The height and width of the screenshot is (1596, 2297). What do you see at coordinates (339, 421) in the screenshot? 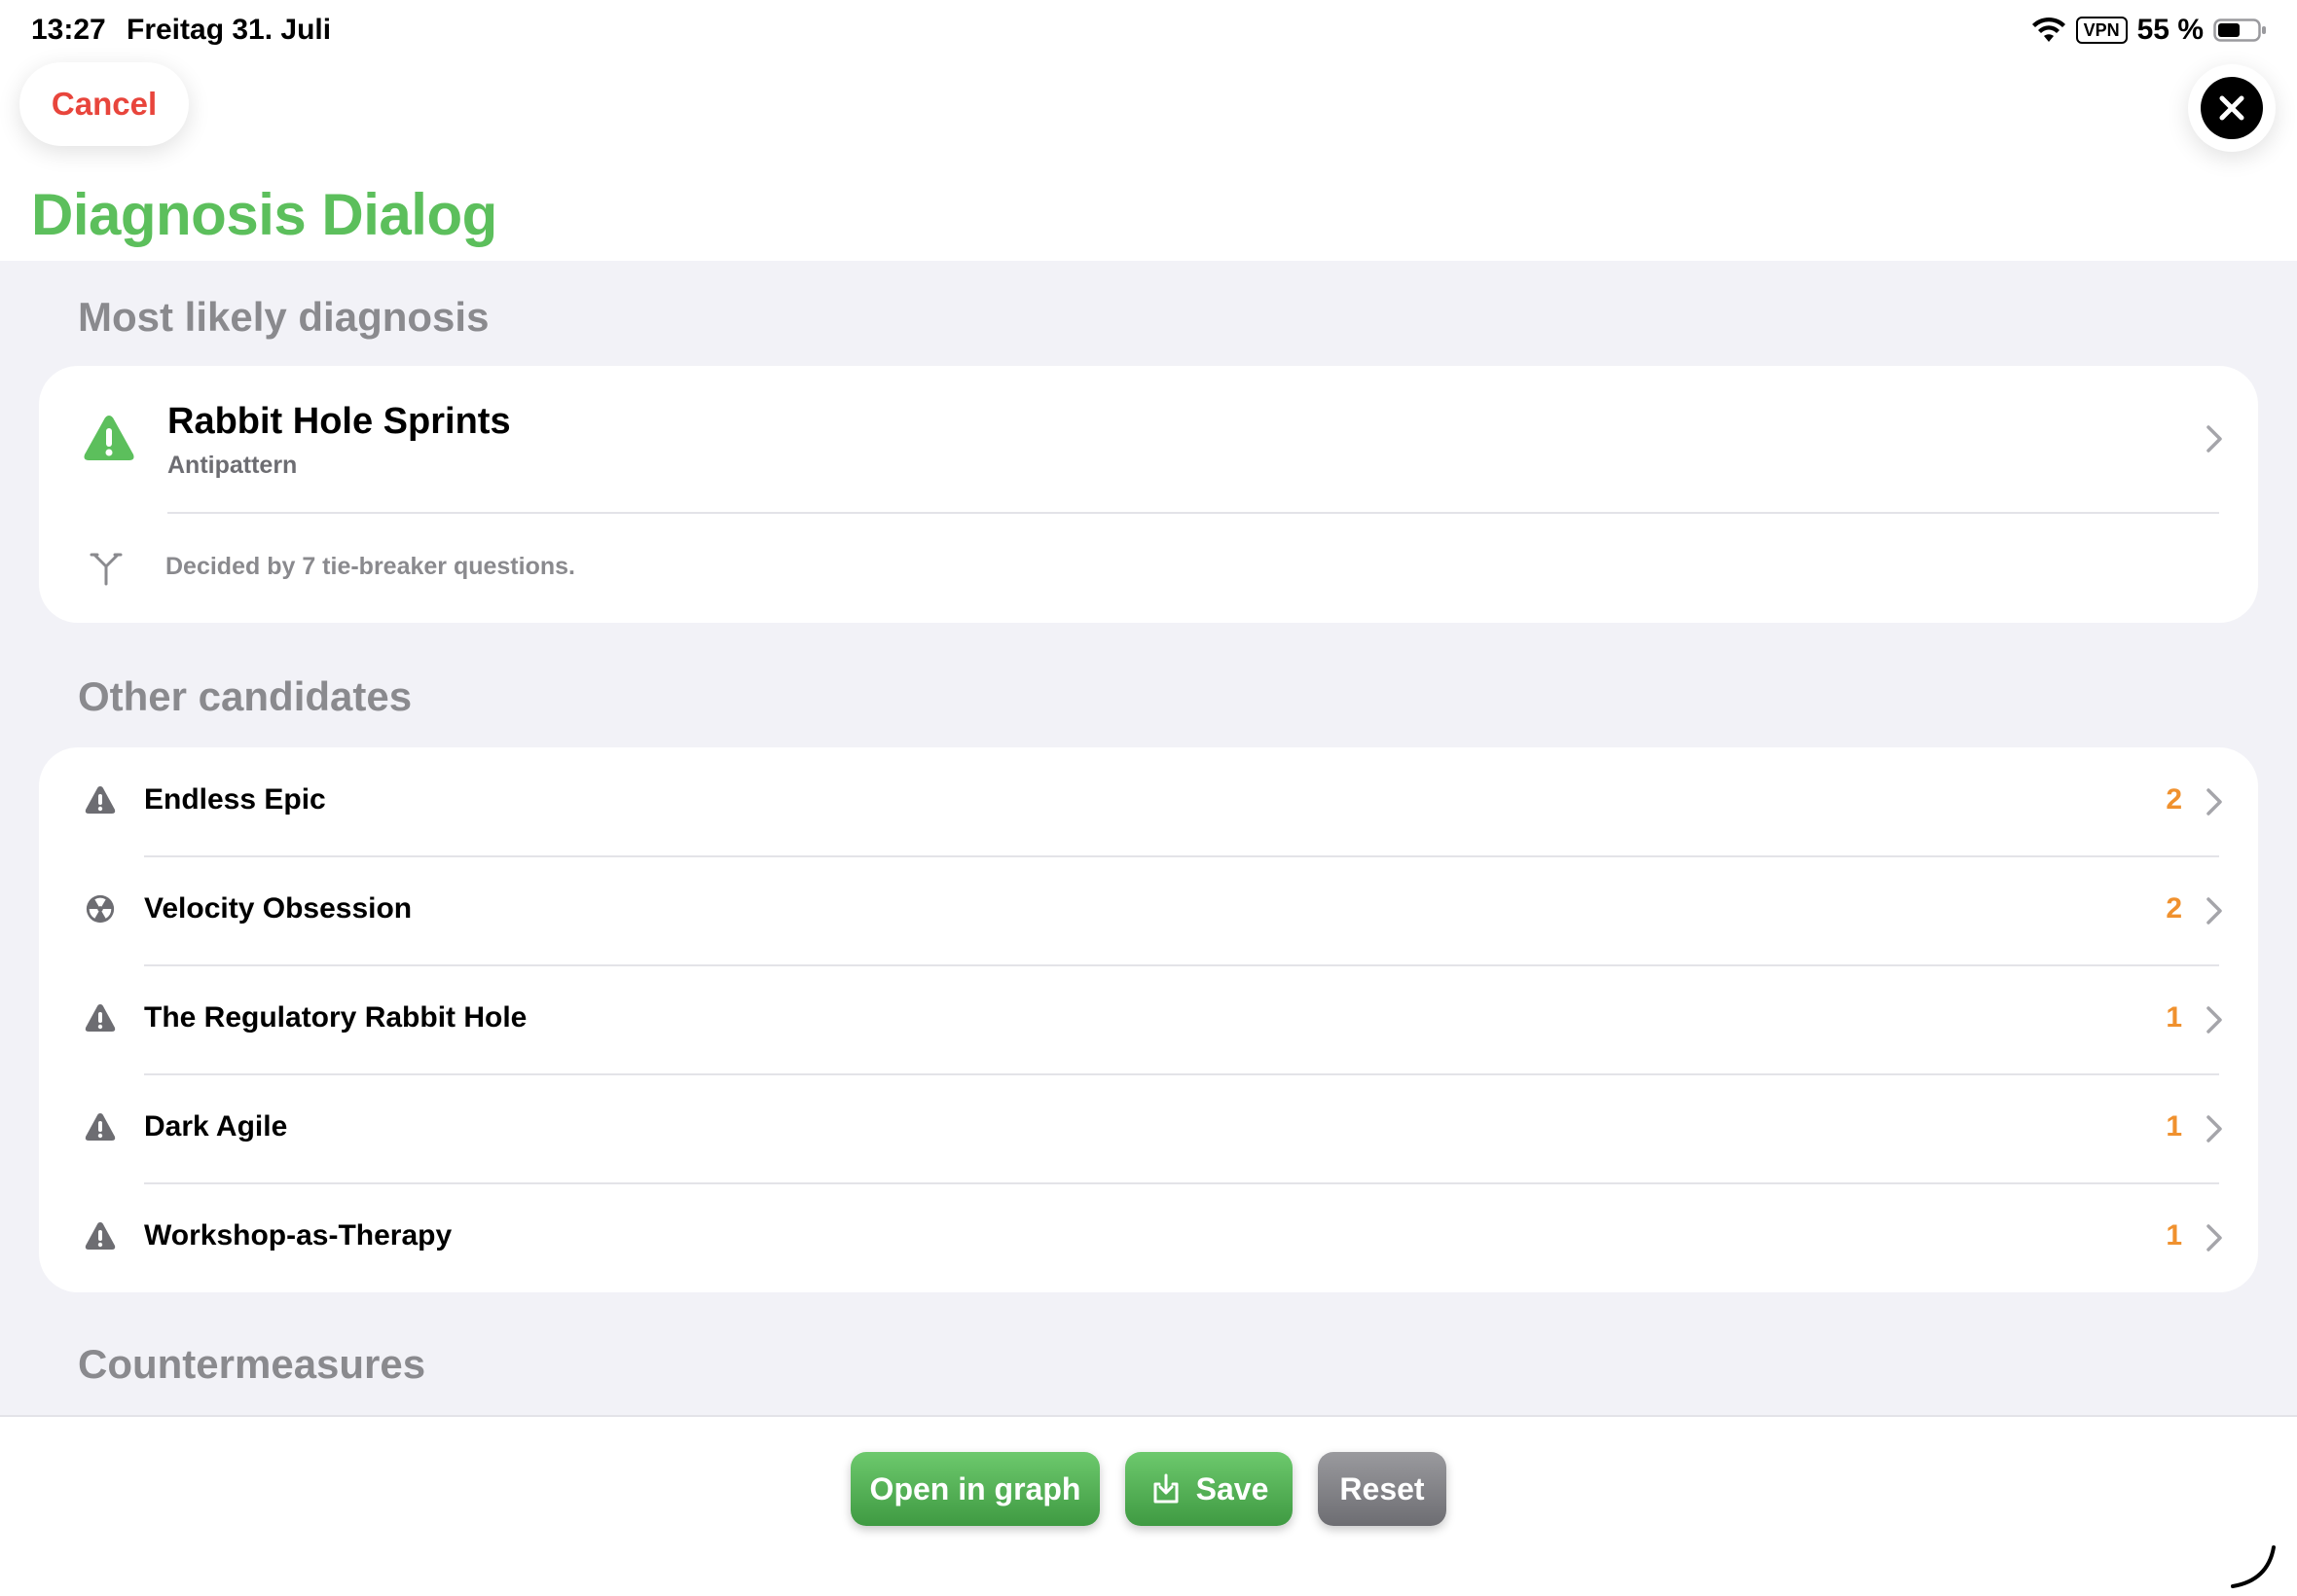
I see `primary-diagnosis-title: Rabbit Hole Sprints` at bounding box center [339, 421].